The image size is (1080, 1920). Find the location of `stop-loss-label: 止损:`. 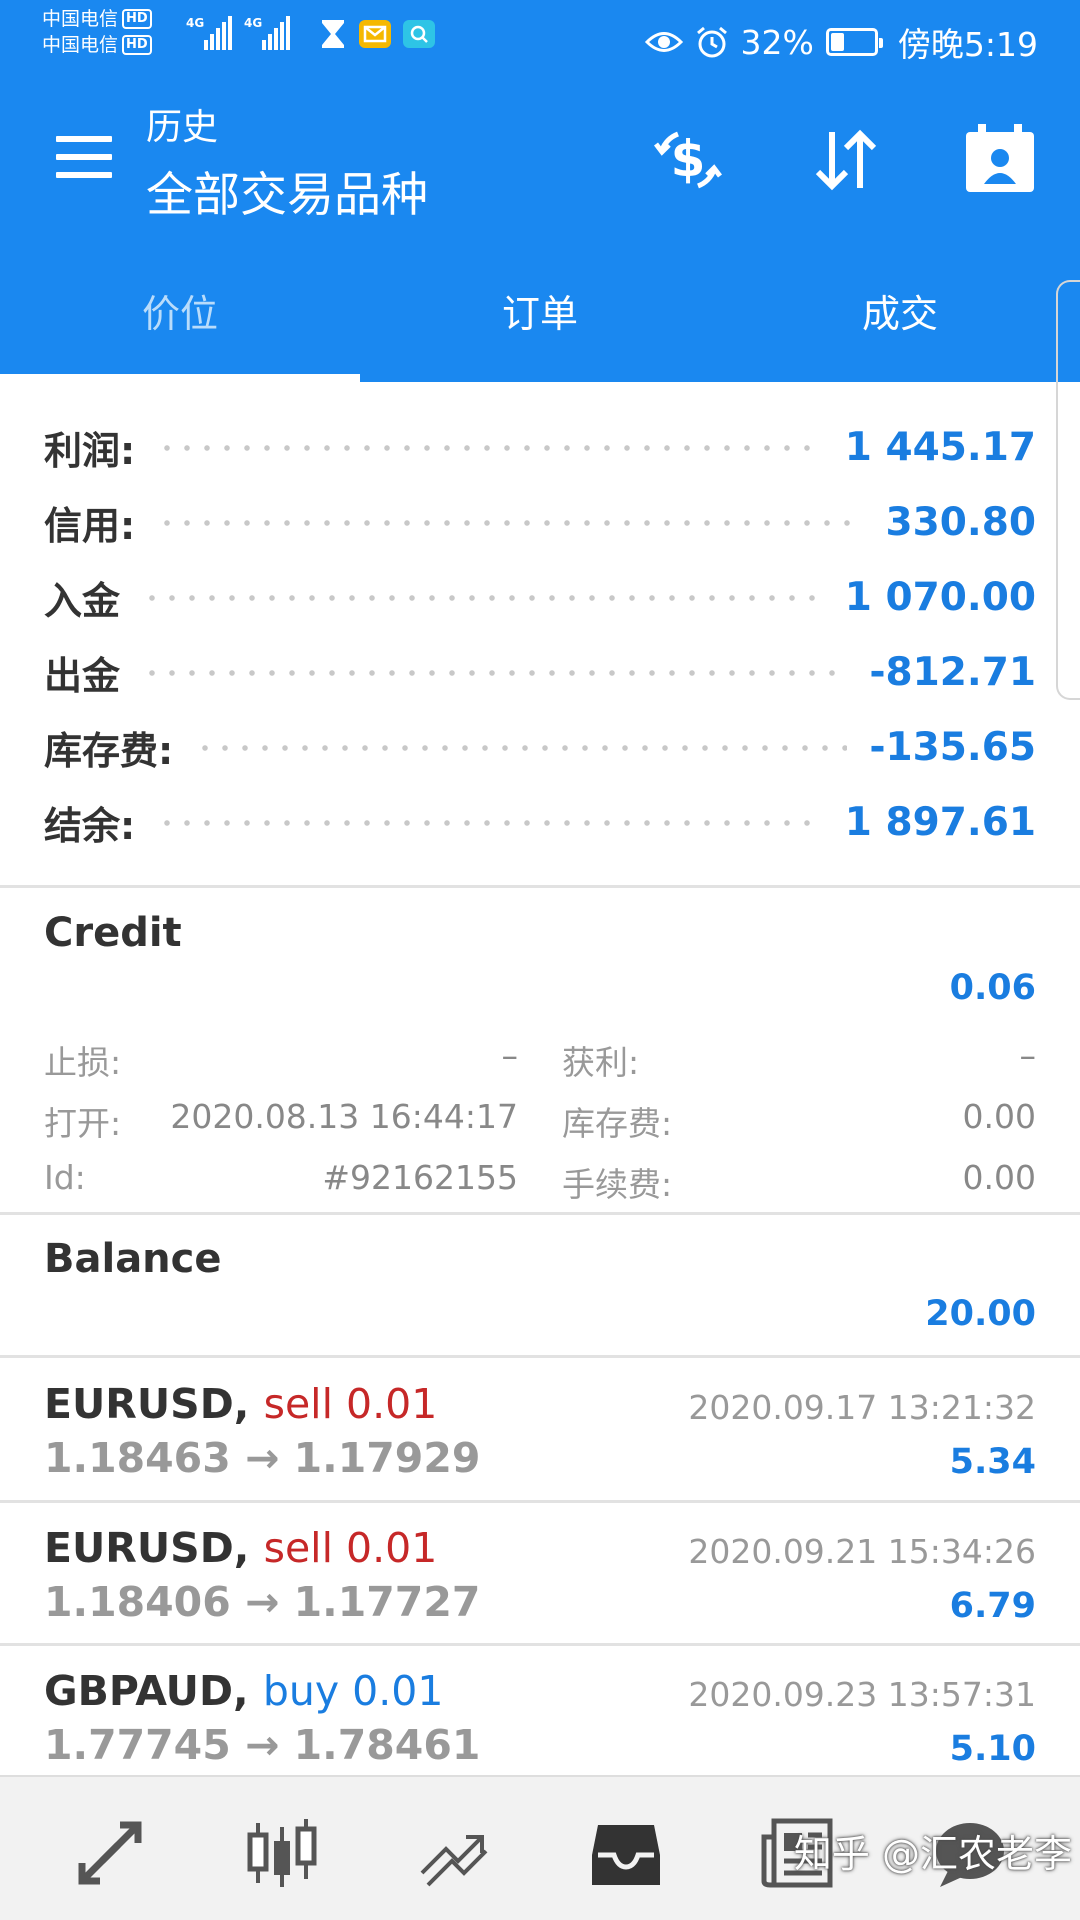

stop-loss-label: 止损: is located at coordinates (83, 1062).